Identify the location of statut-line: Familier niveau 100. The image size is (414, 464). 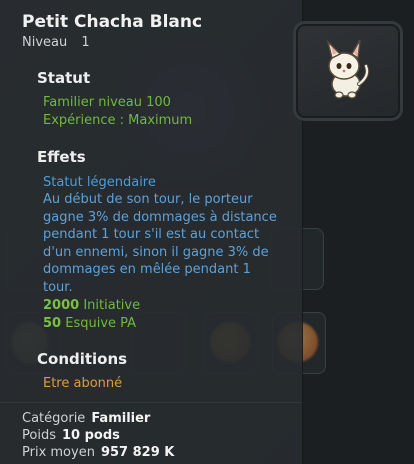
(107, 102).